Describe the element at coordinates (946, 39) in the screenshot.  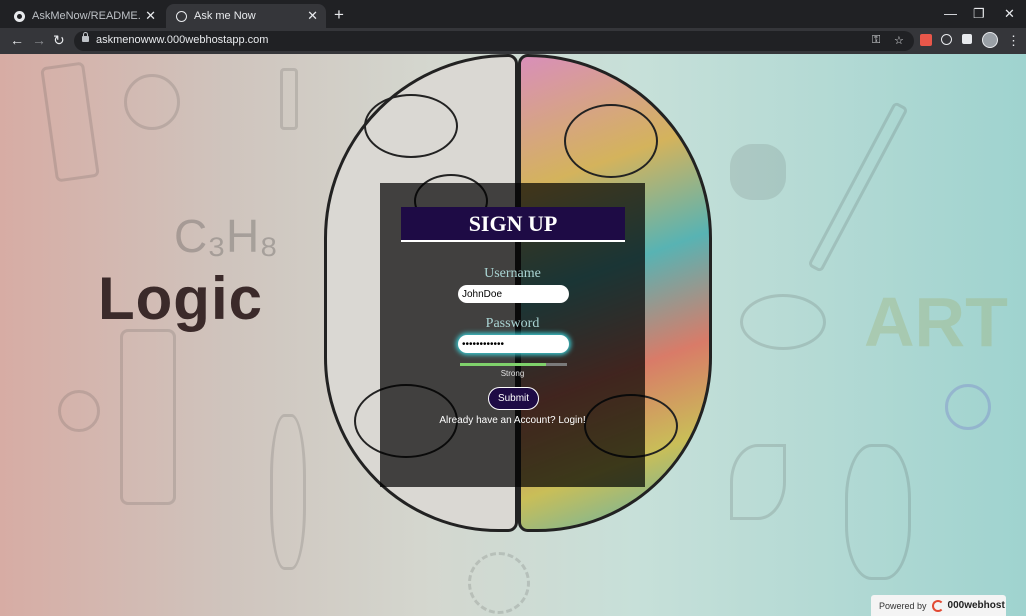
I see `extension-settings-icon` at that location.